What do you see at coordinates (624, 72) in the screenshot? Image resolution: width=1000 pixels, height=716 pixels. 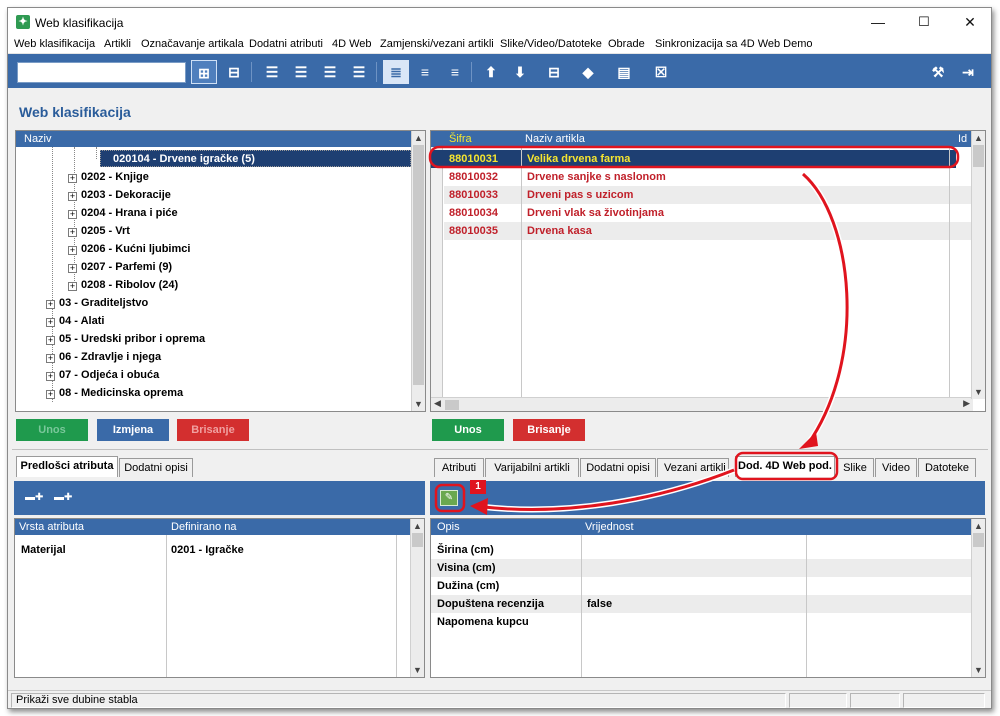 I see `document-icon: ▤` at bounding box center [624, 72].